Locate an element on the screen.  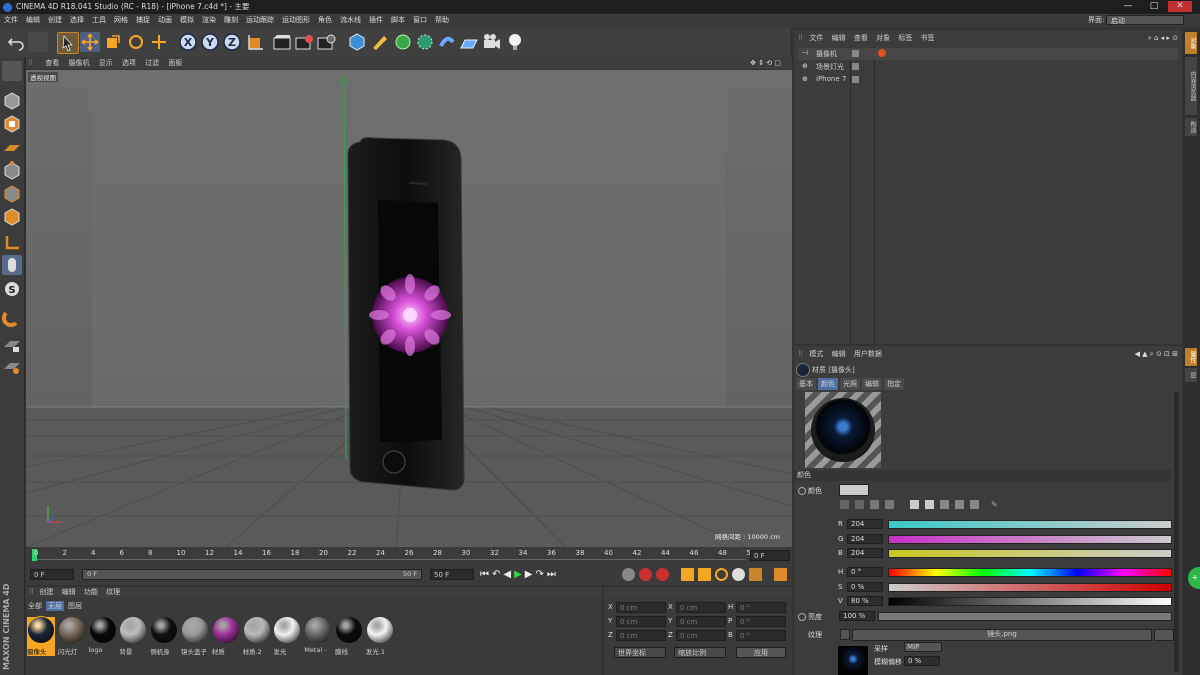
y-axis-lock-icon: Y is located at coordinates (210, 42).